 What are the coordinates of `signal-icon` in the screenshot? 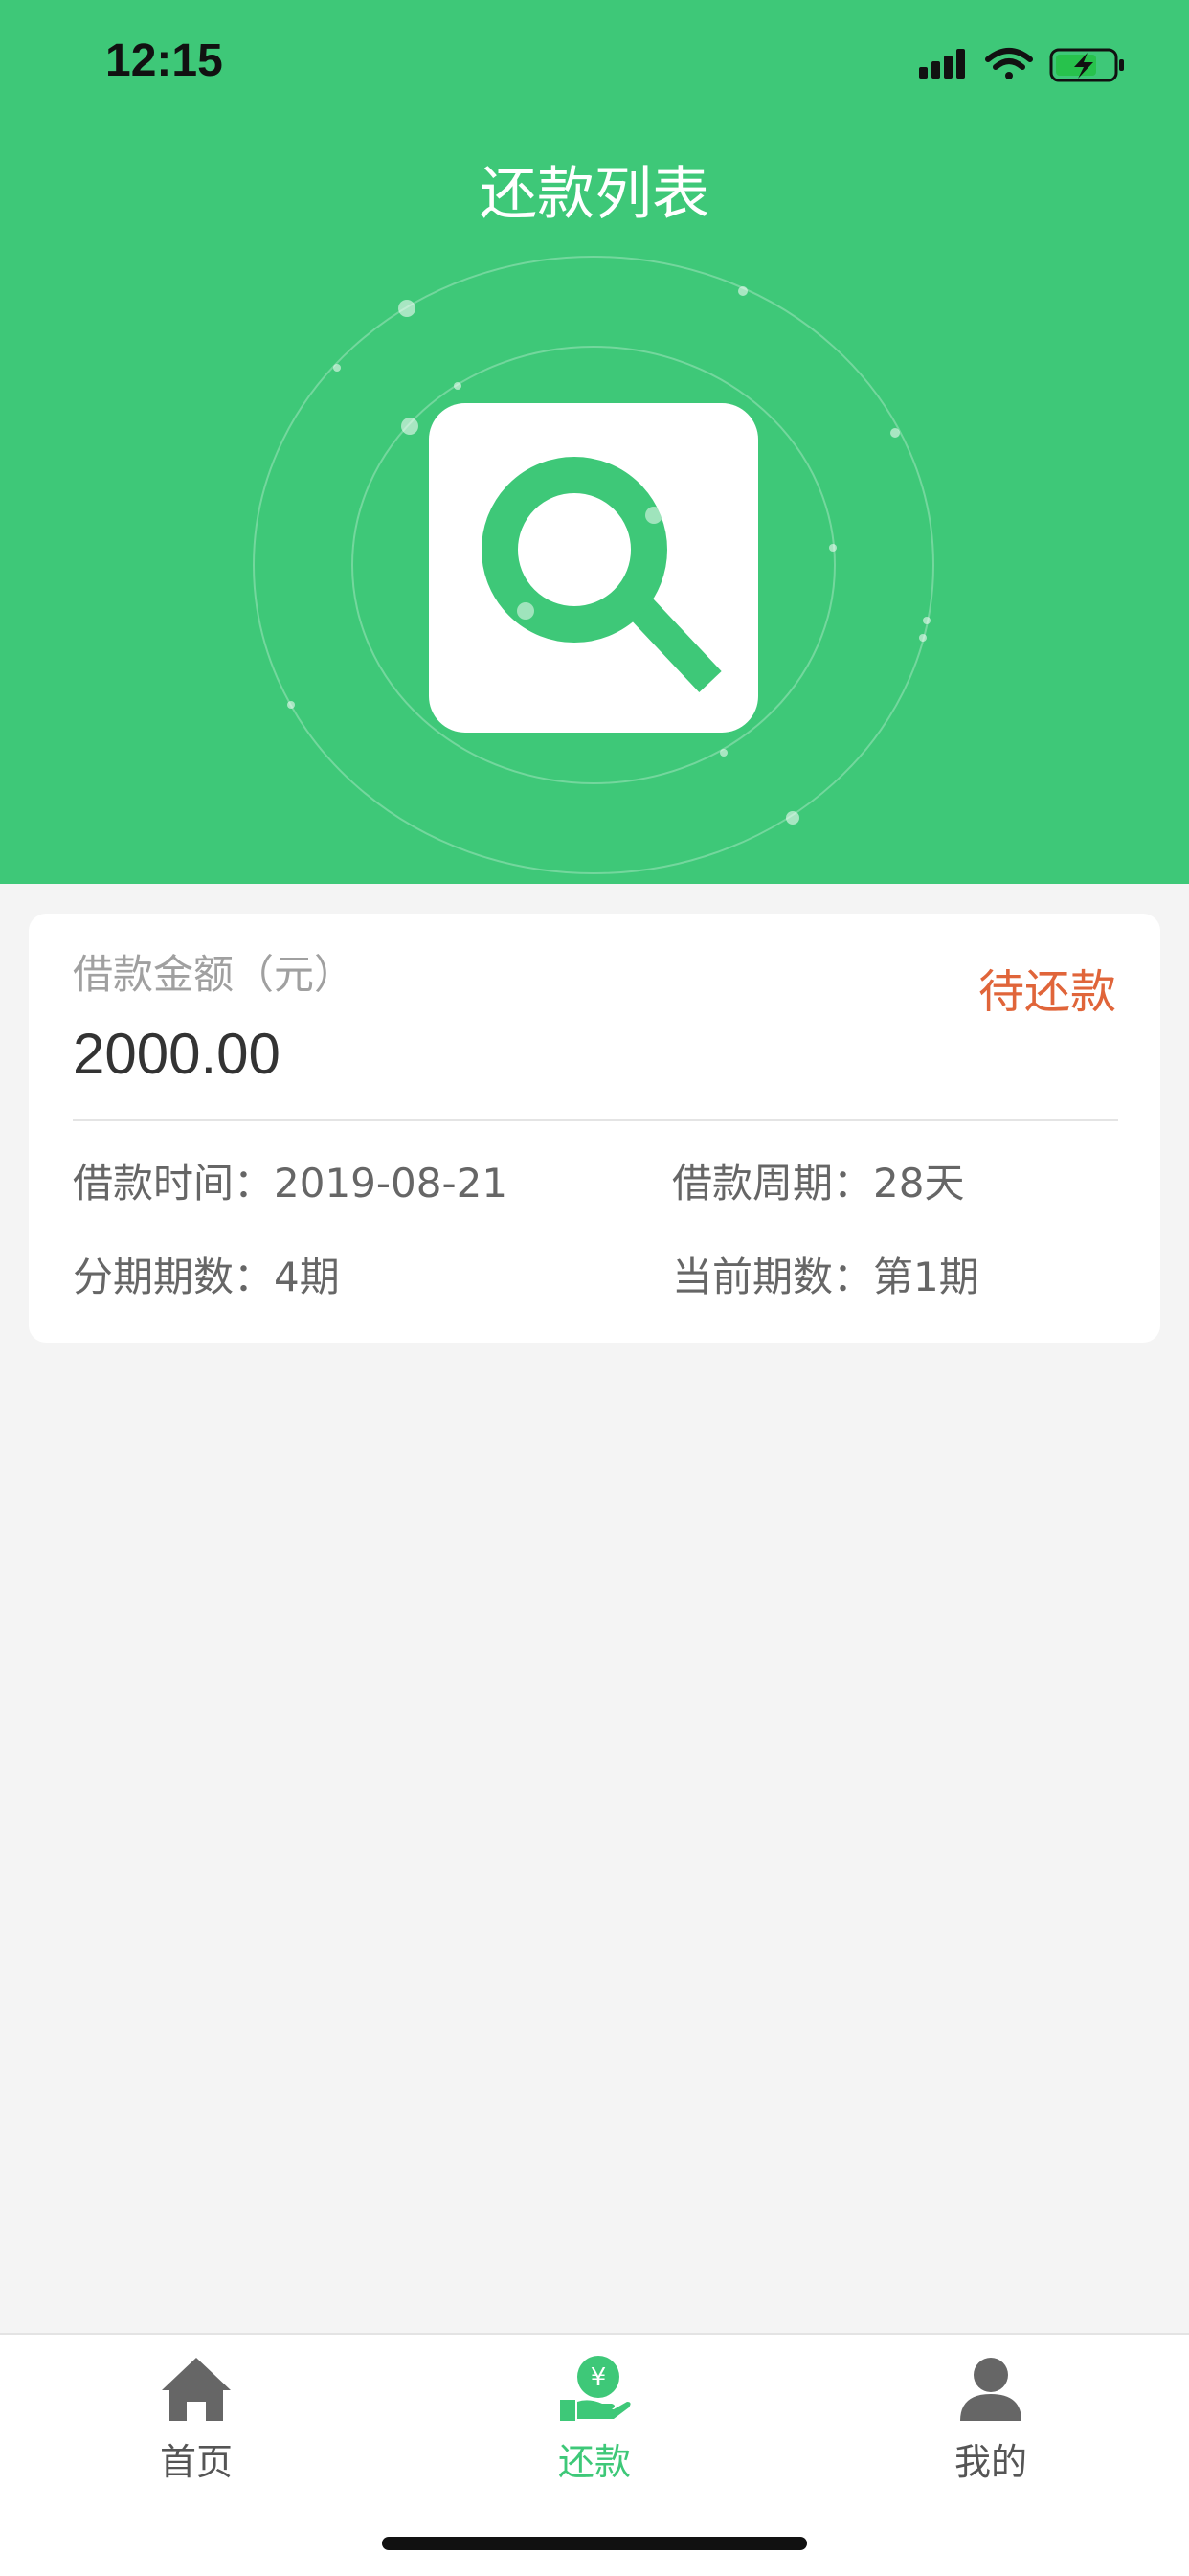 It's located at (942, 64).